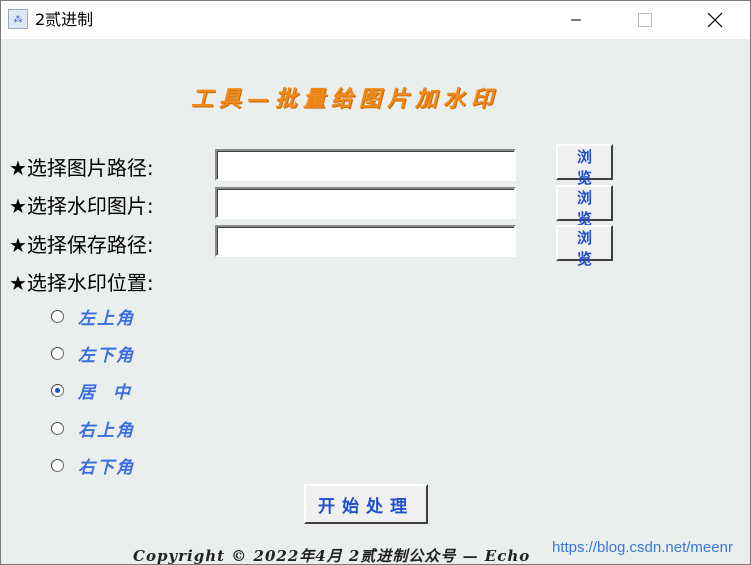  Describe the element at coordinates (106, 355) in the screenshot. I see `radio-label: 左下角` at that location.